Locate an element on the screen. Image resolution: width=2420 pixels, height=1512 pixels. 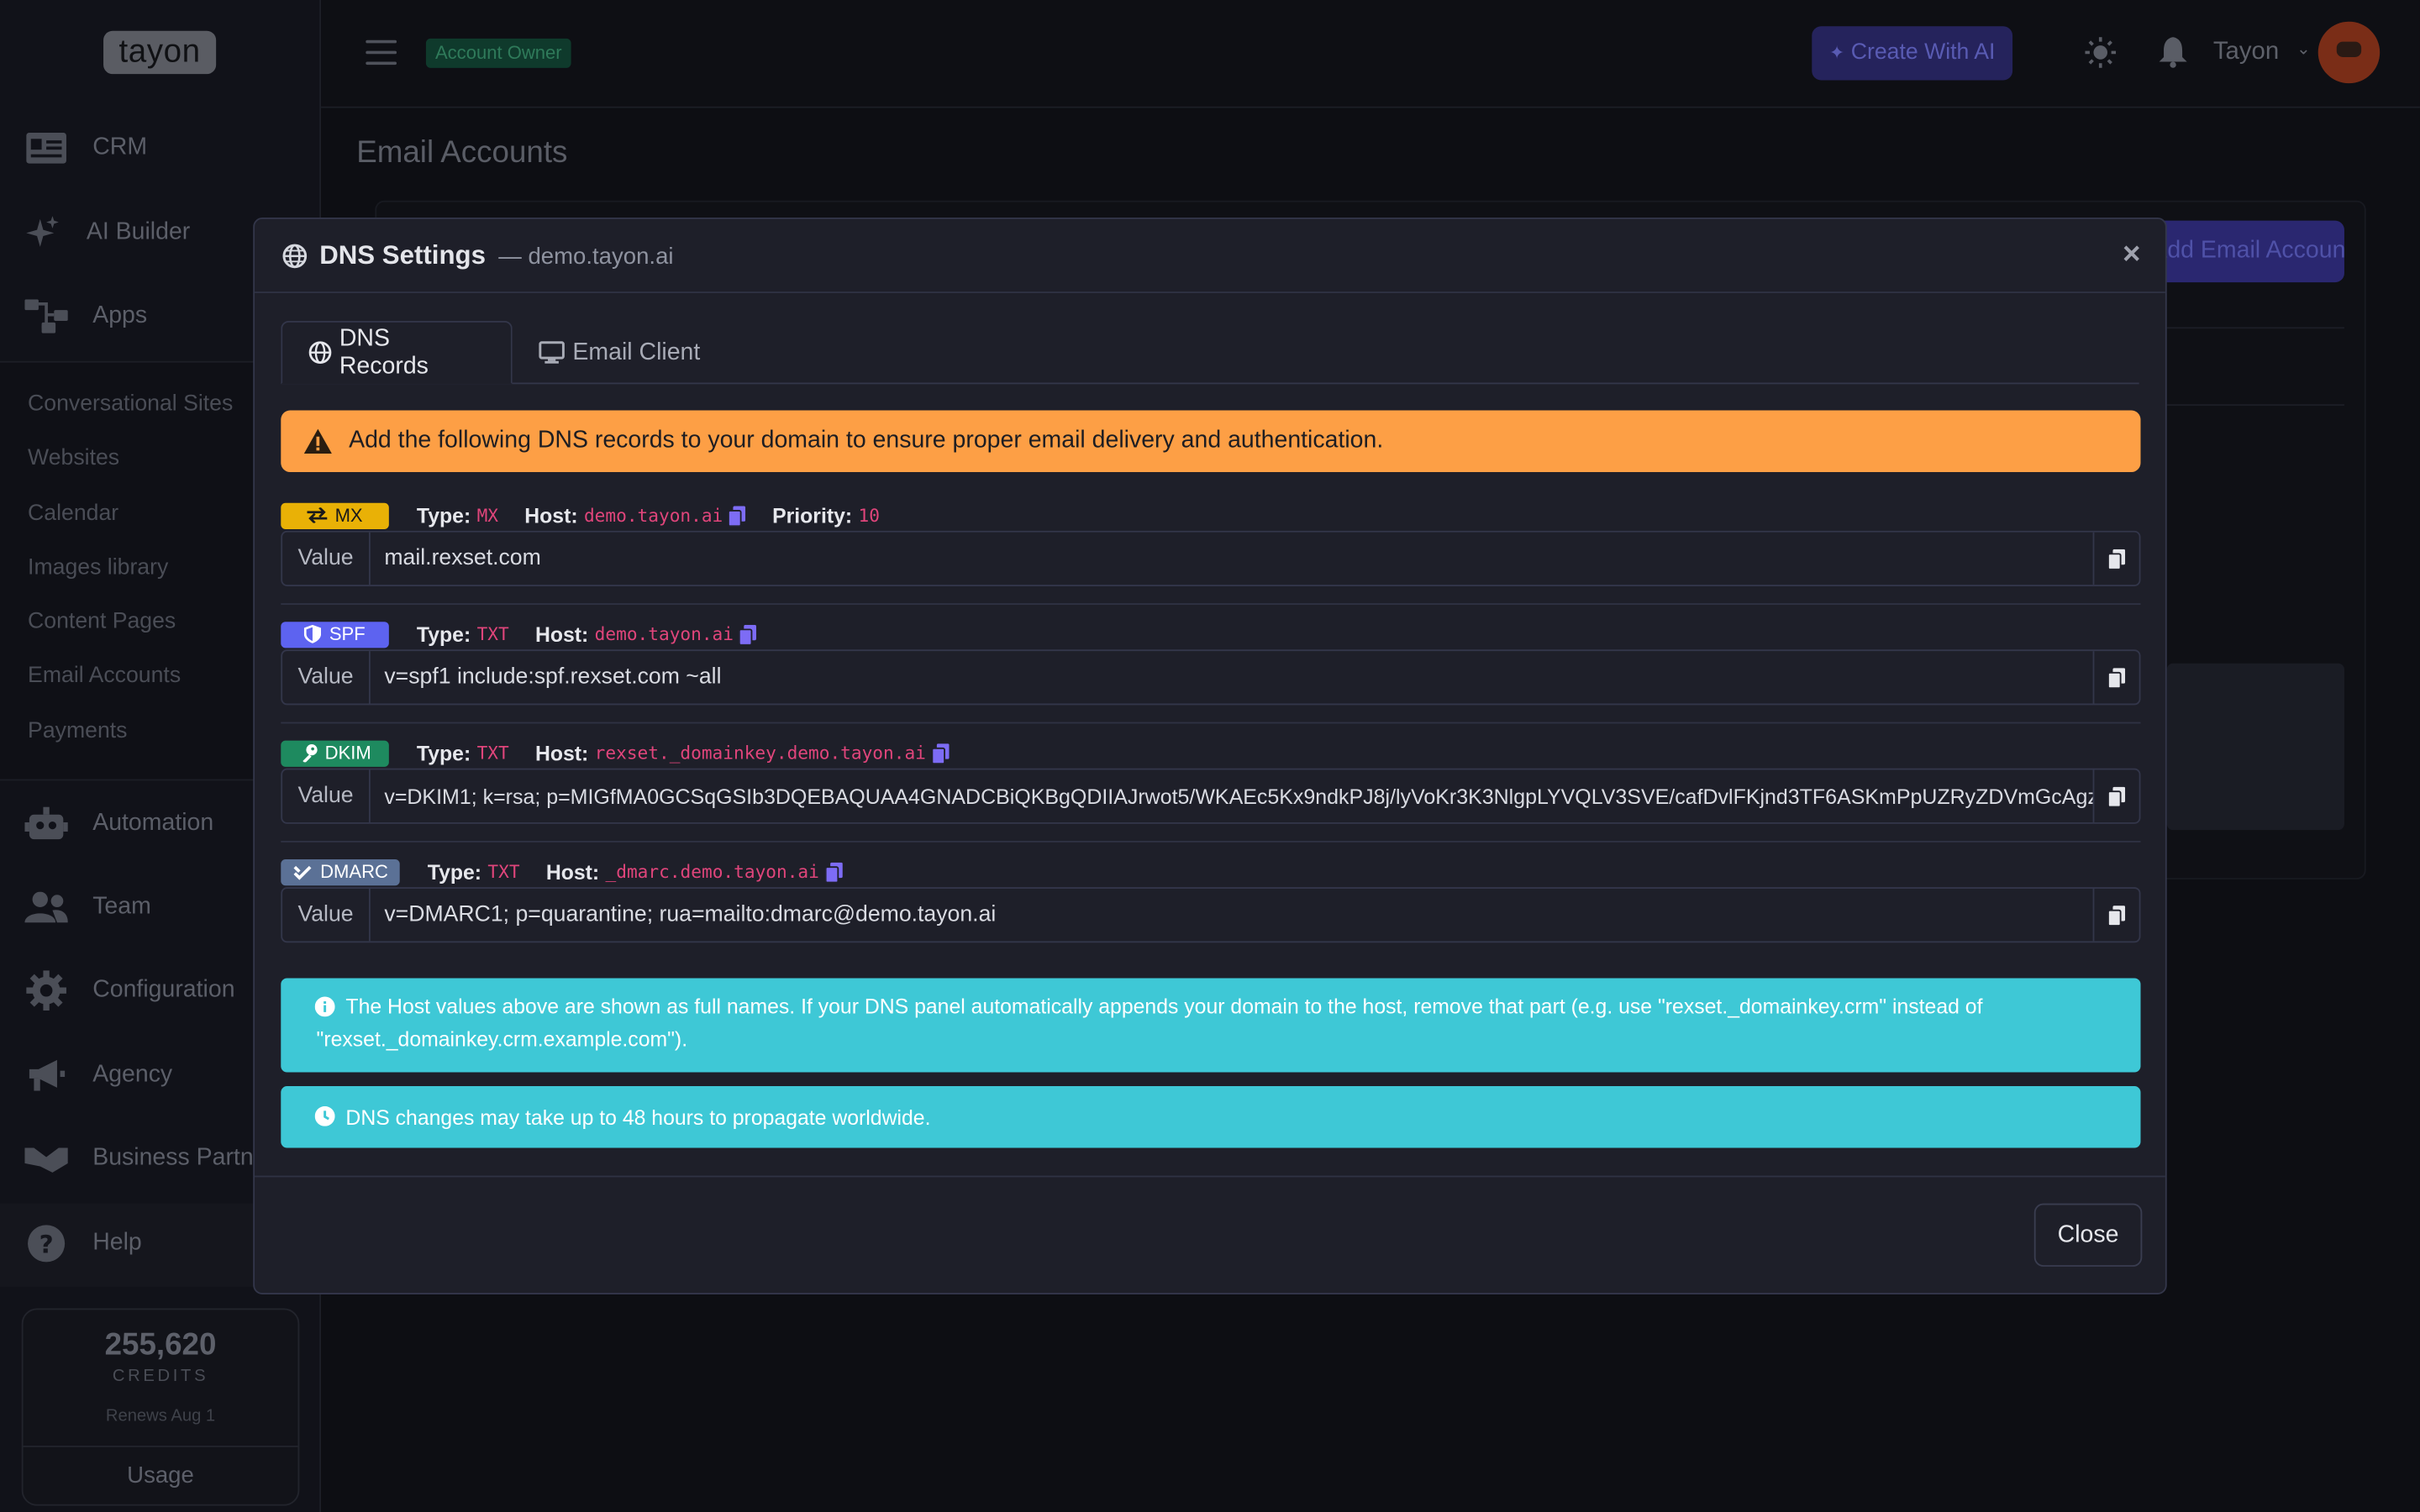
host-value: rexset._domainkey.demo.tayon.ai is located at coordinates (760, 753).